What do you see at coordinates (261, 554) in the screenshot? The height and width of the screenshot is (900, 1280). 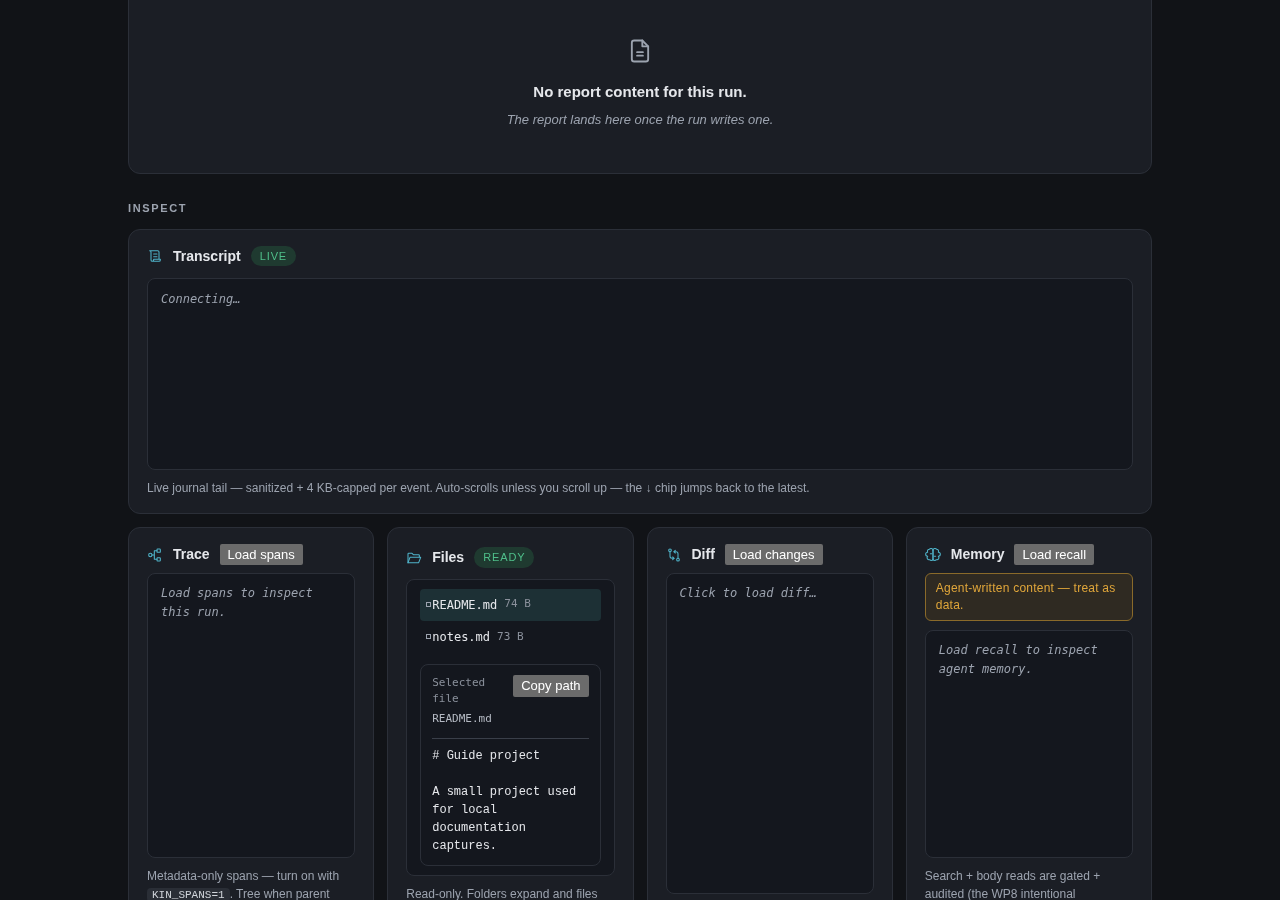 I see `load-button: Load spans` at bounding box center [261, 554].